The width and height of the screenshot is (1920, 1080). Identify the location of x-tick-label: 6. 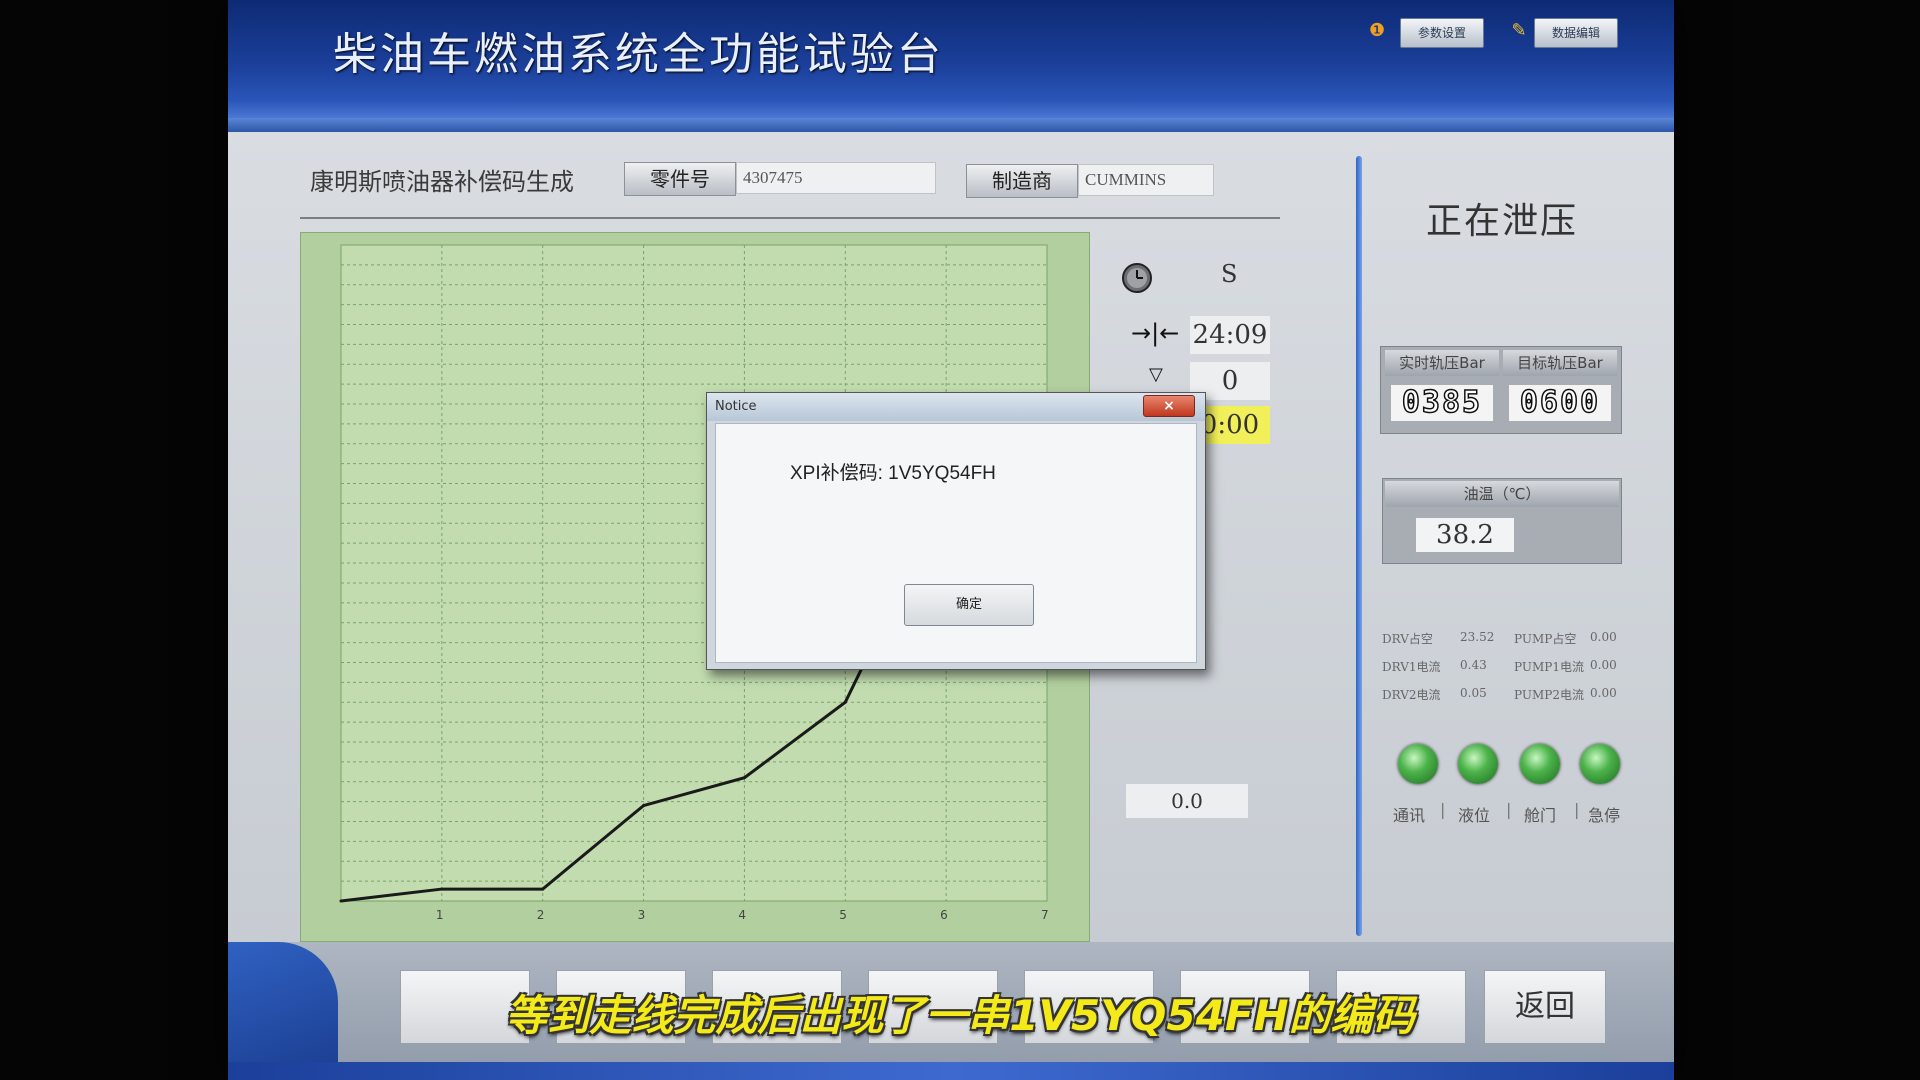
(944, 915).